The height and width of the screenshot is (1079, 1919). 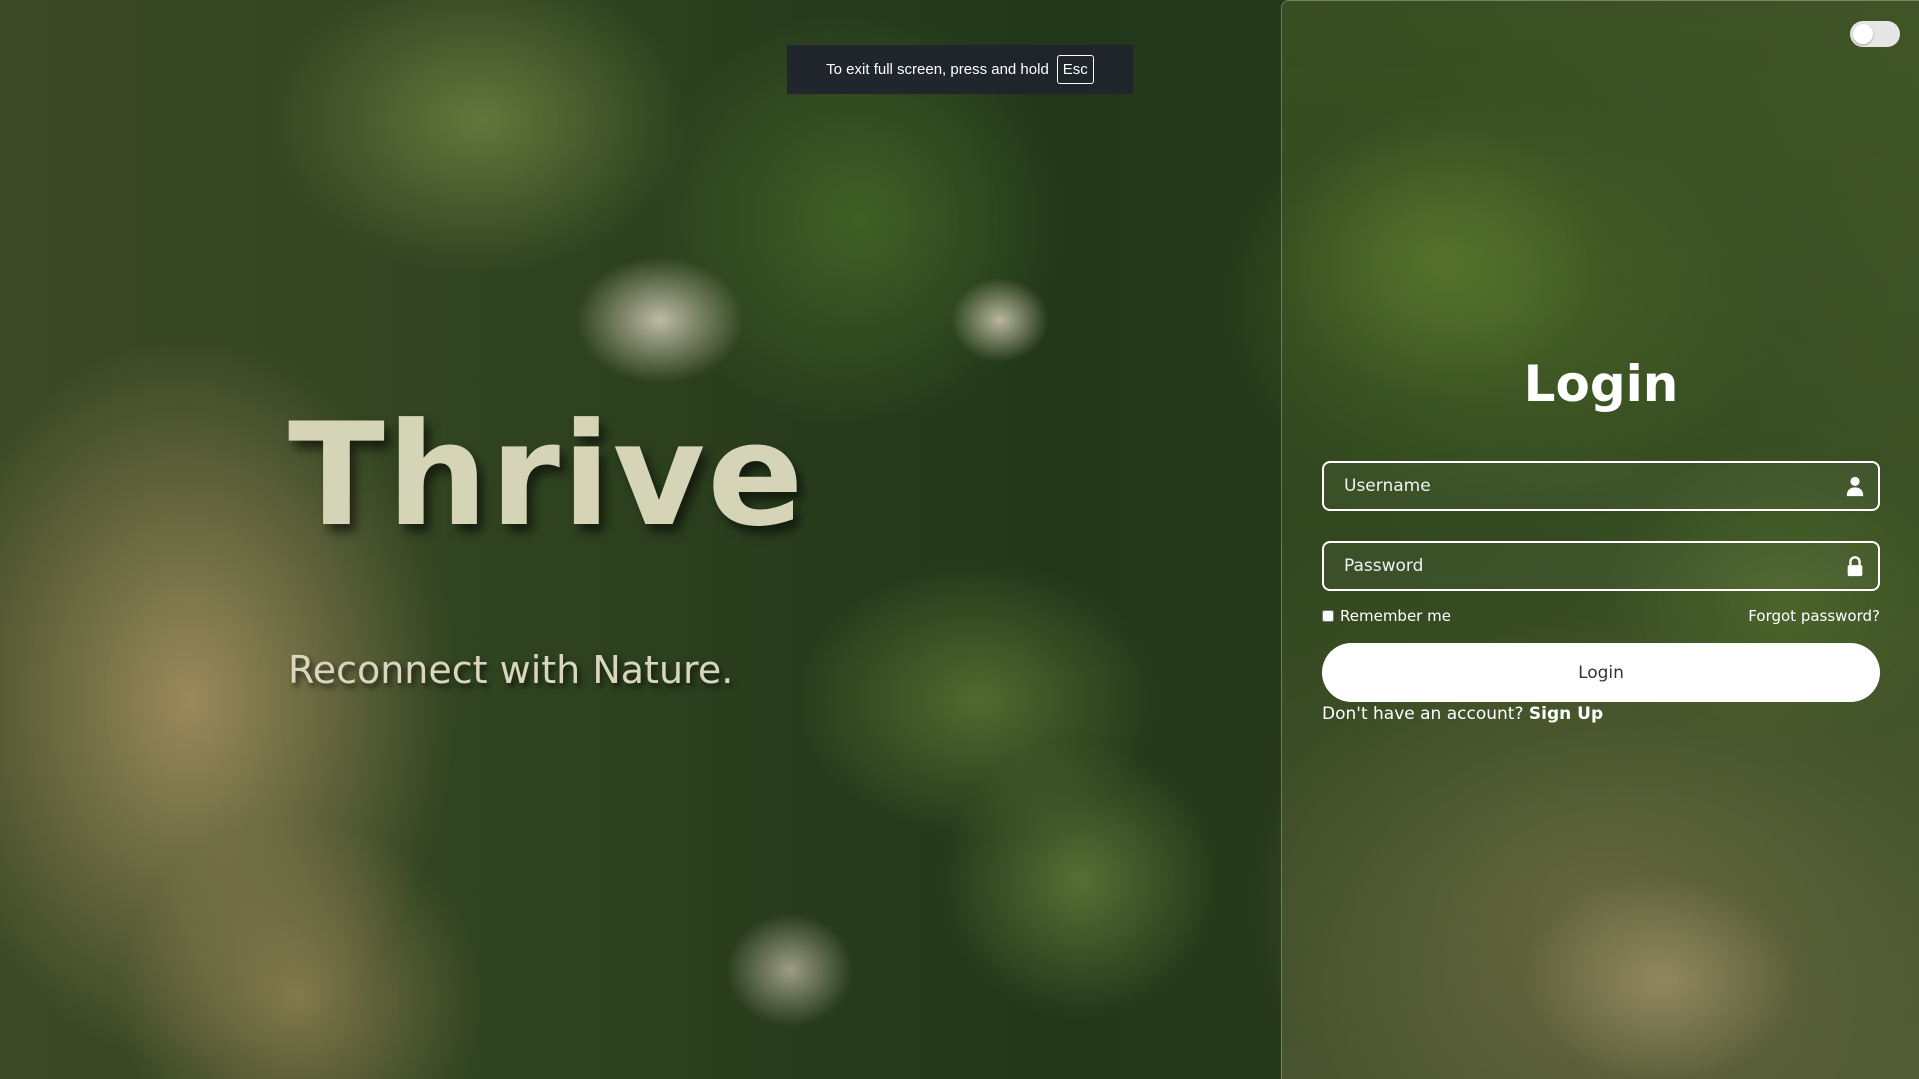 I want to click on remember-me: Remember me, so click(x=1386, y=616).